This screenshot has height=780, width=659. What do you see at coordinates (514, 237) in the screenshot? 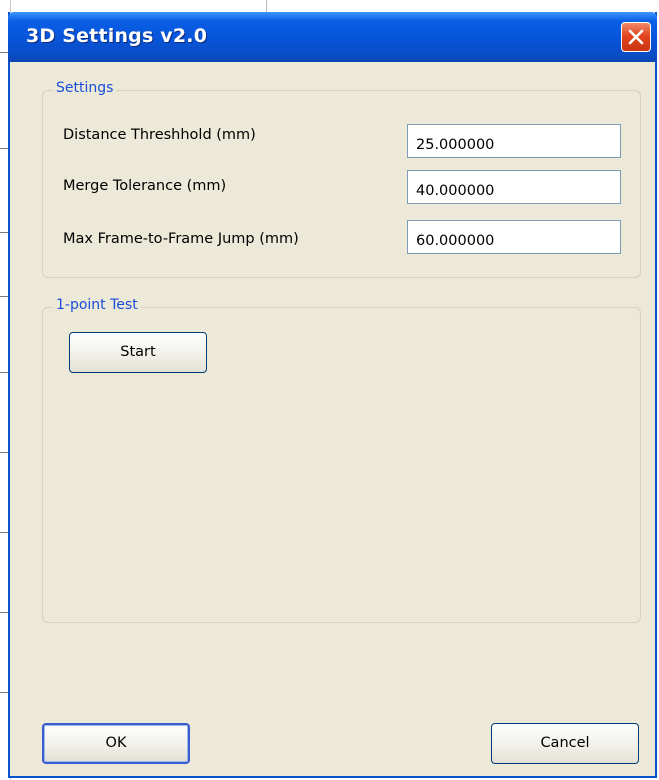
I see `max-jump-input` at bounding box center [514, 237].